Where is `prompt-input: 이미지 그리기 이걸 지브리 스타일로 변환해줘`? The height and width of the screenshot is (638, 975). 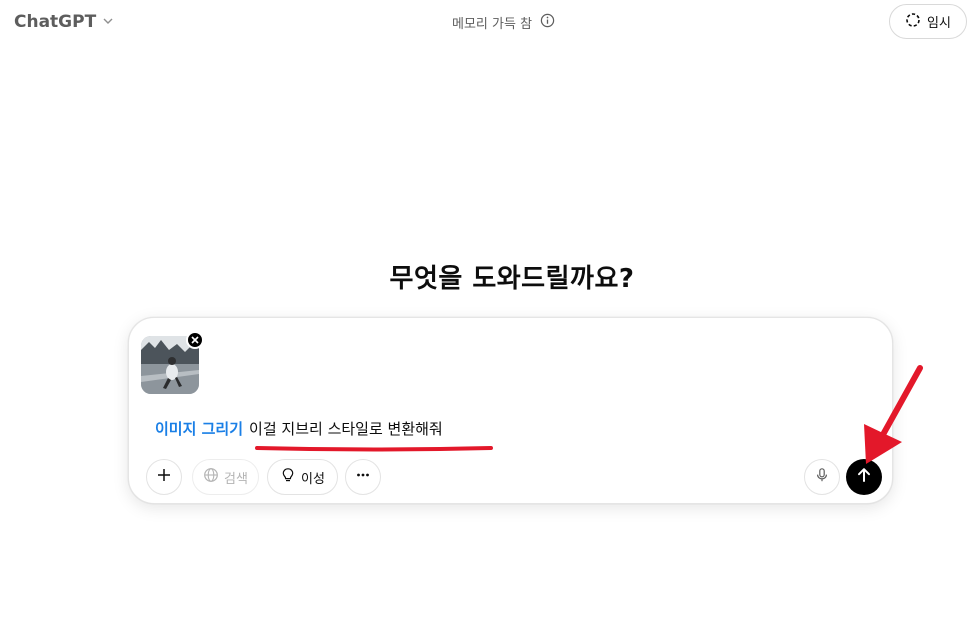 prompt-input: 이미지 그리기 이걸 지브리 스타일로 변환해줘 is located at coordinates (299, 428).